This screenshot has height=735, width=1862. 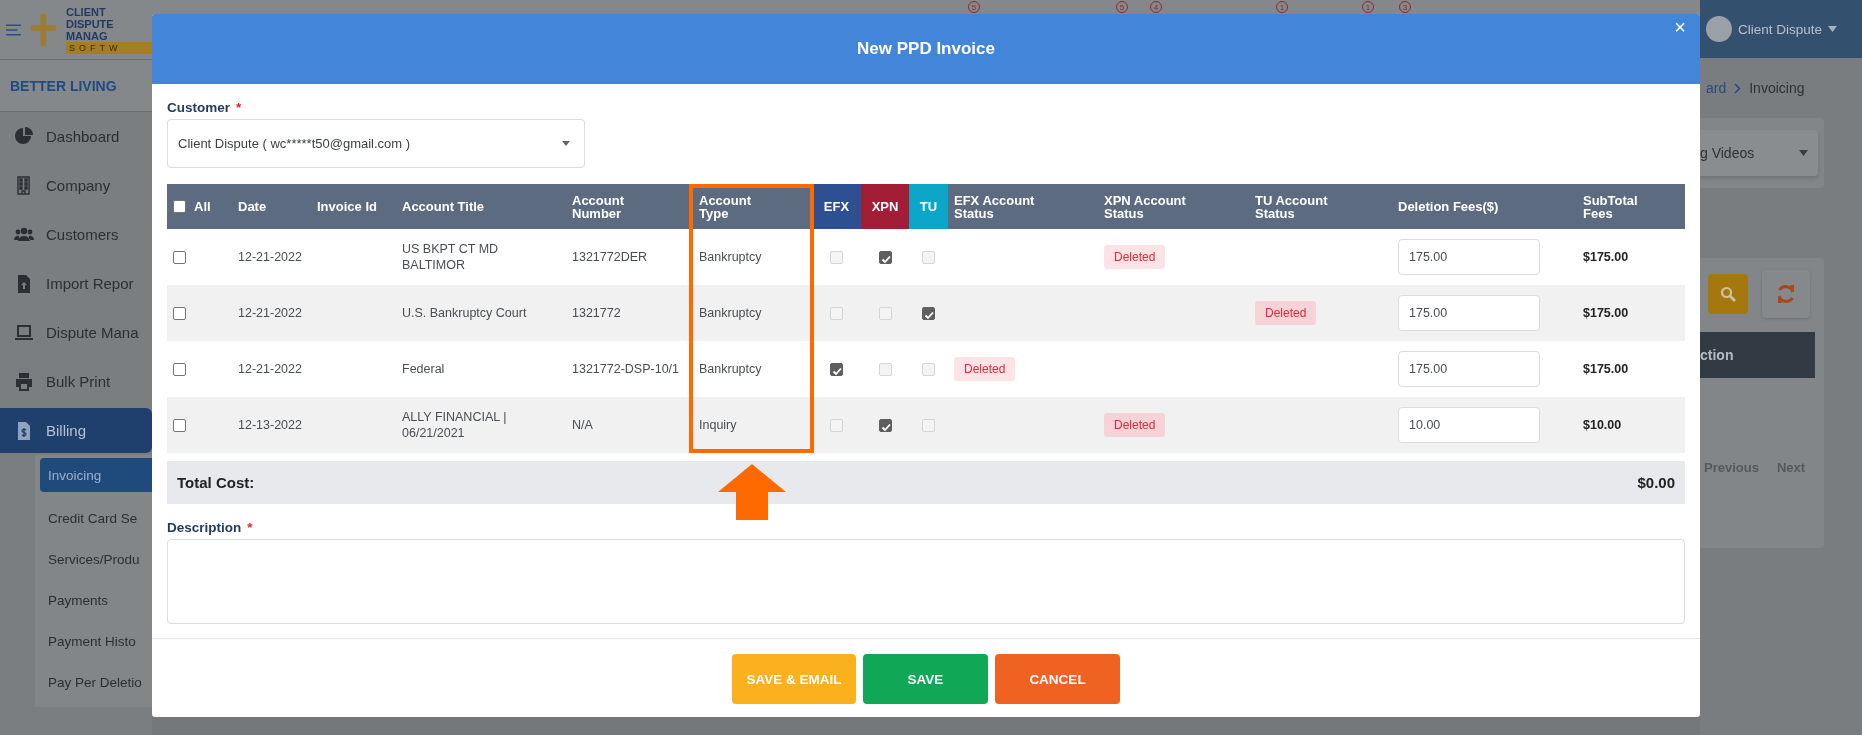 What do you see at coordinates (76, 283) in the screenshot?
I see `sidebar-item: Import Repor` at bounding box center [76, 283].